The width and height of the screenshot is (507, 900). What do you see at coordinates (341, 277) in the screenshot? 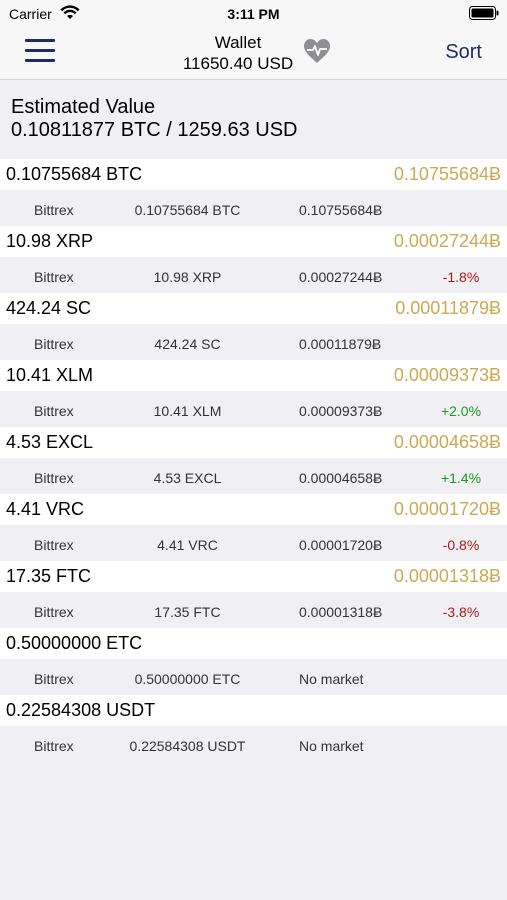
I see `coin-price: 0.00027244Ƀ` at bounding box center [341, 277].